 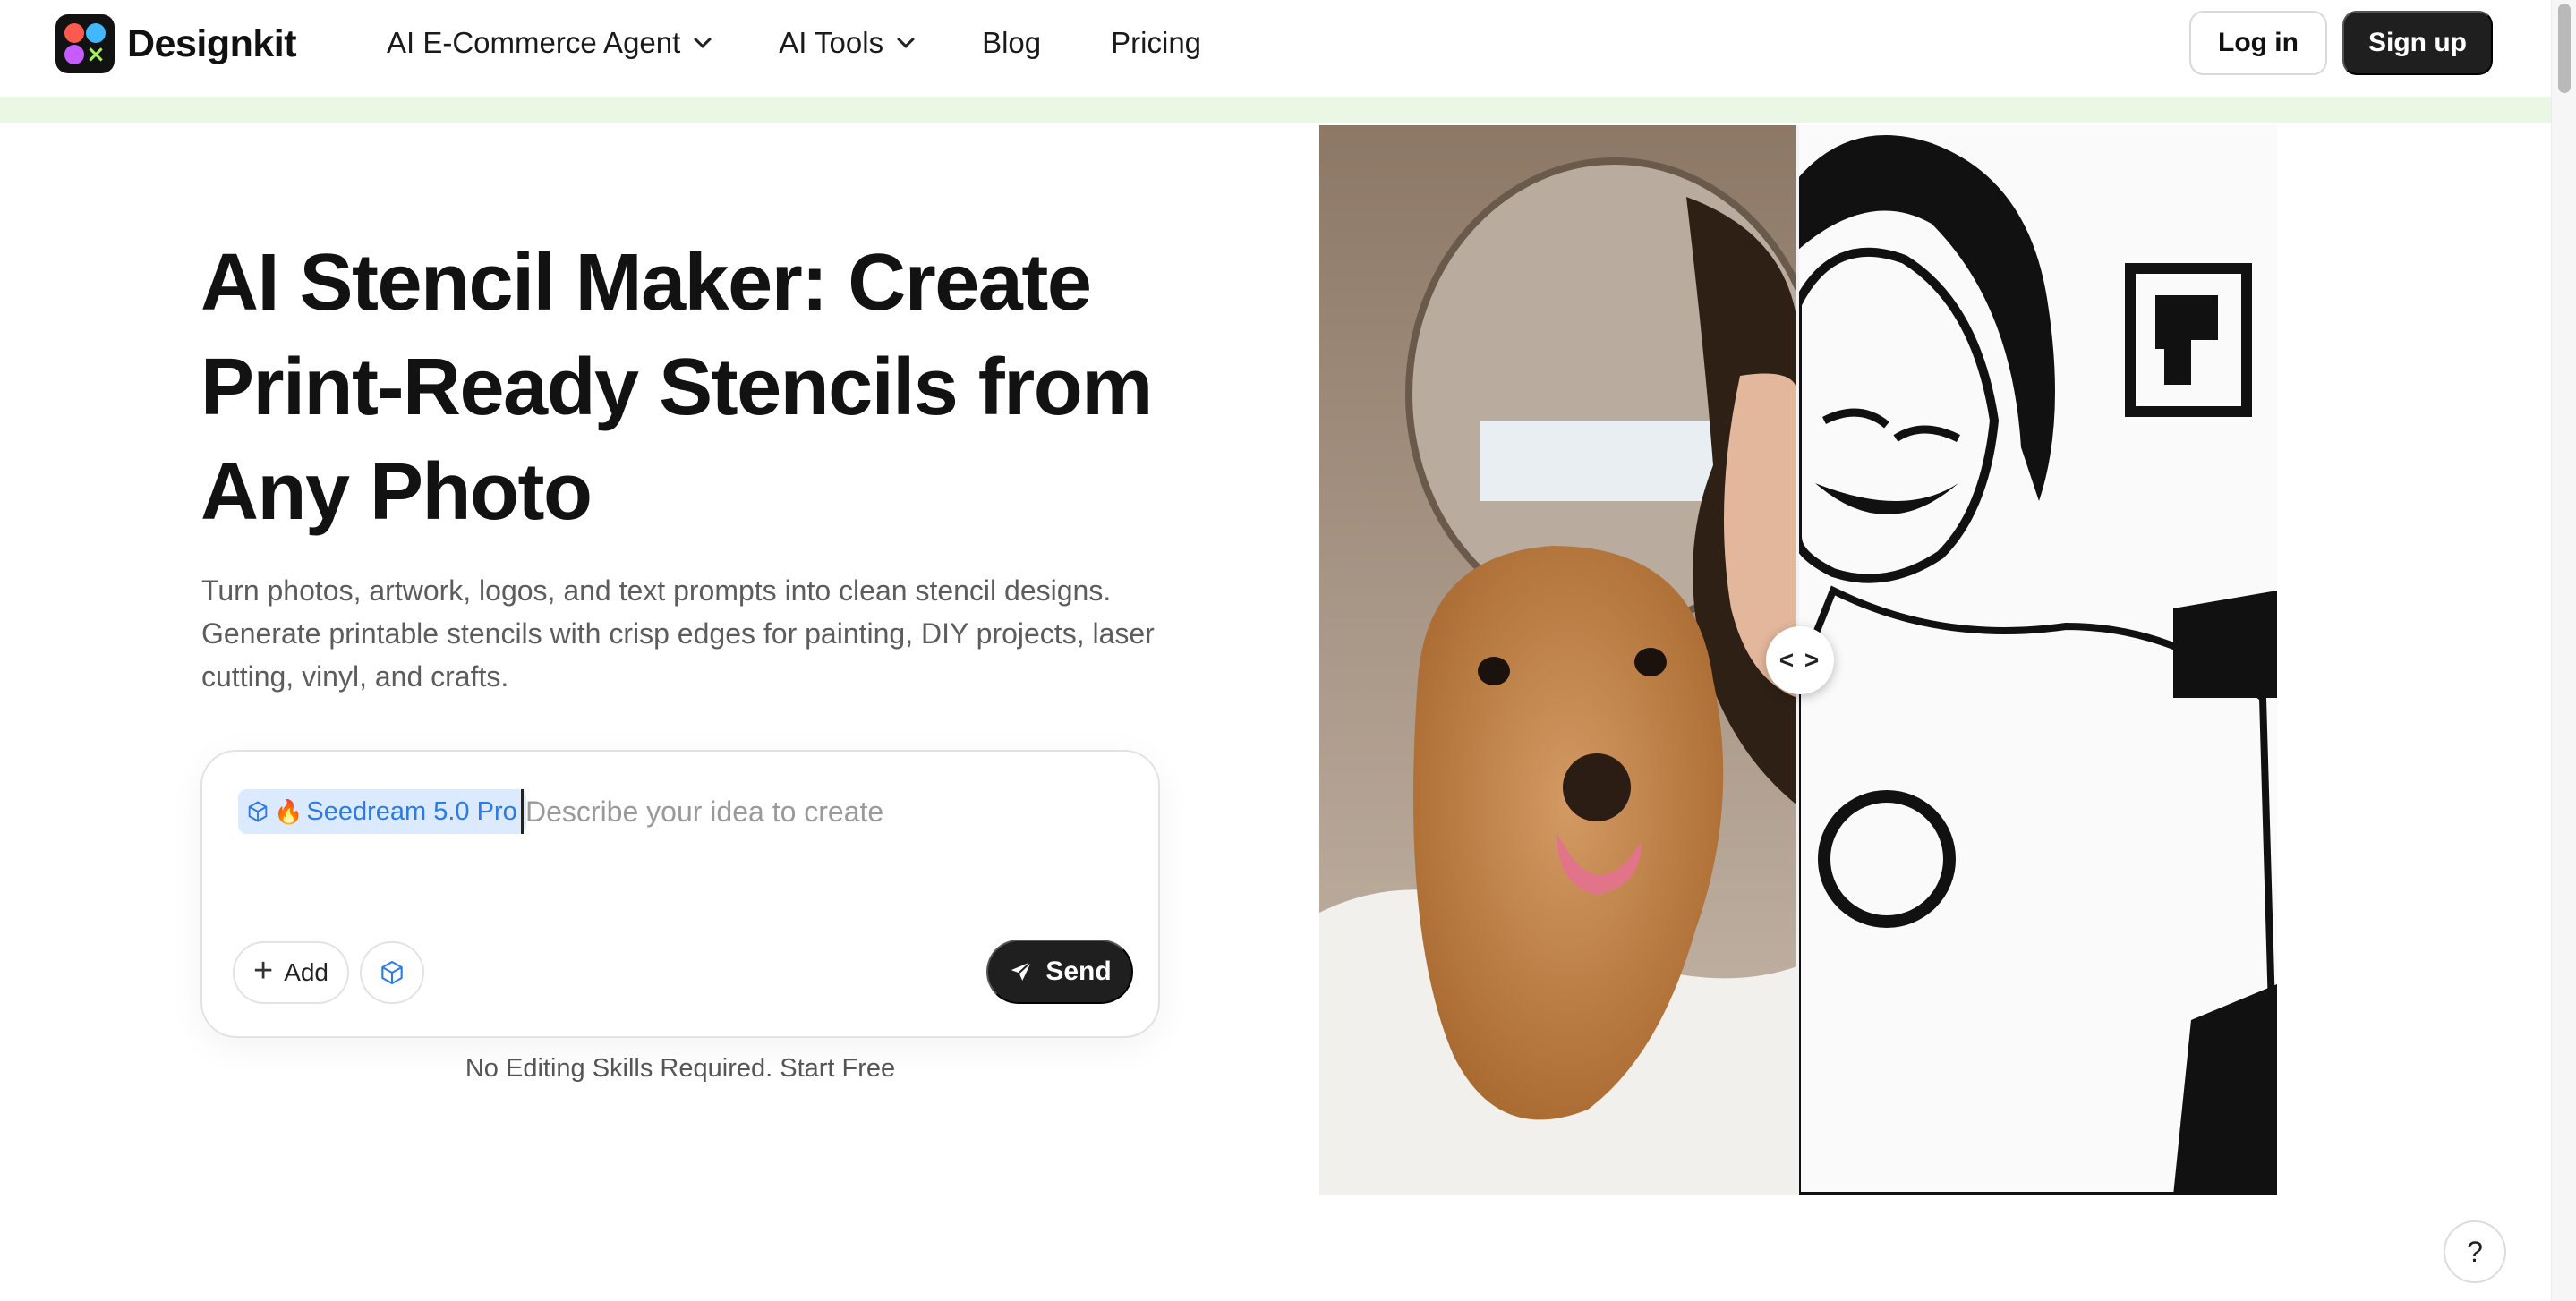 I want to click on prompt-note: No Editing Skills Required. Start Free, so click(x=680, y=1068).